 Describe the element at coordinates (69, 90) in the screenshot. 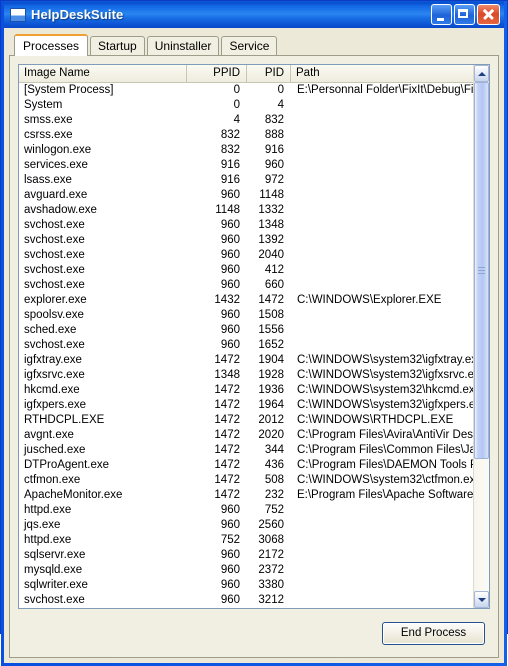

I see `cell-image-name: [System Process]` at that location.